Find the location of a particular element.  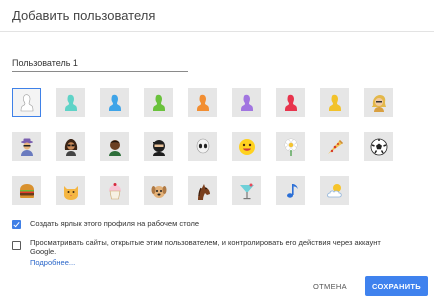

title-divider is located at coordinates (217, 31).